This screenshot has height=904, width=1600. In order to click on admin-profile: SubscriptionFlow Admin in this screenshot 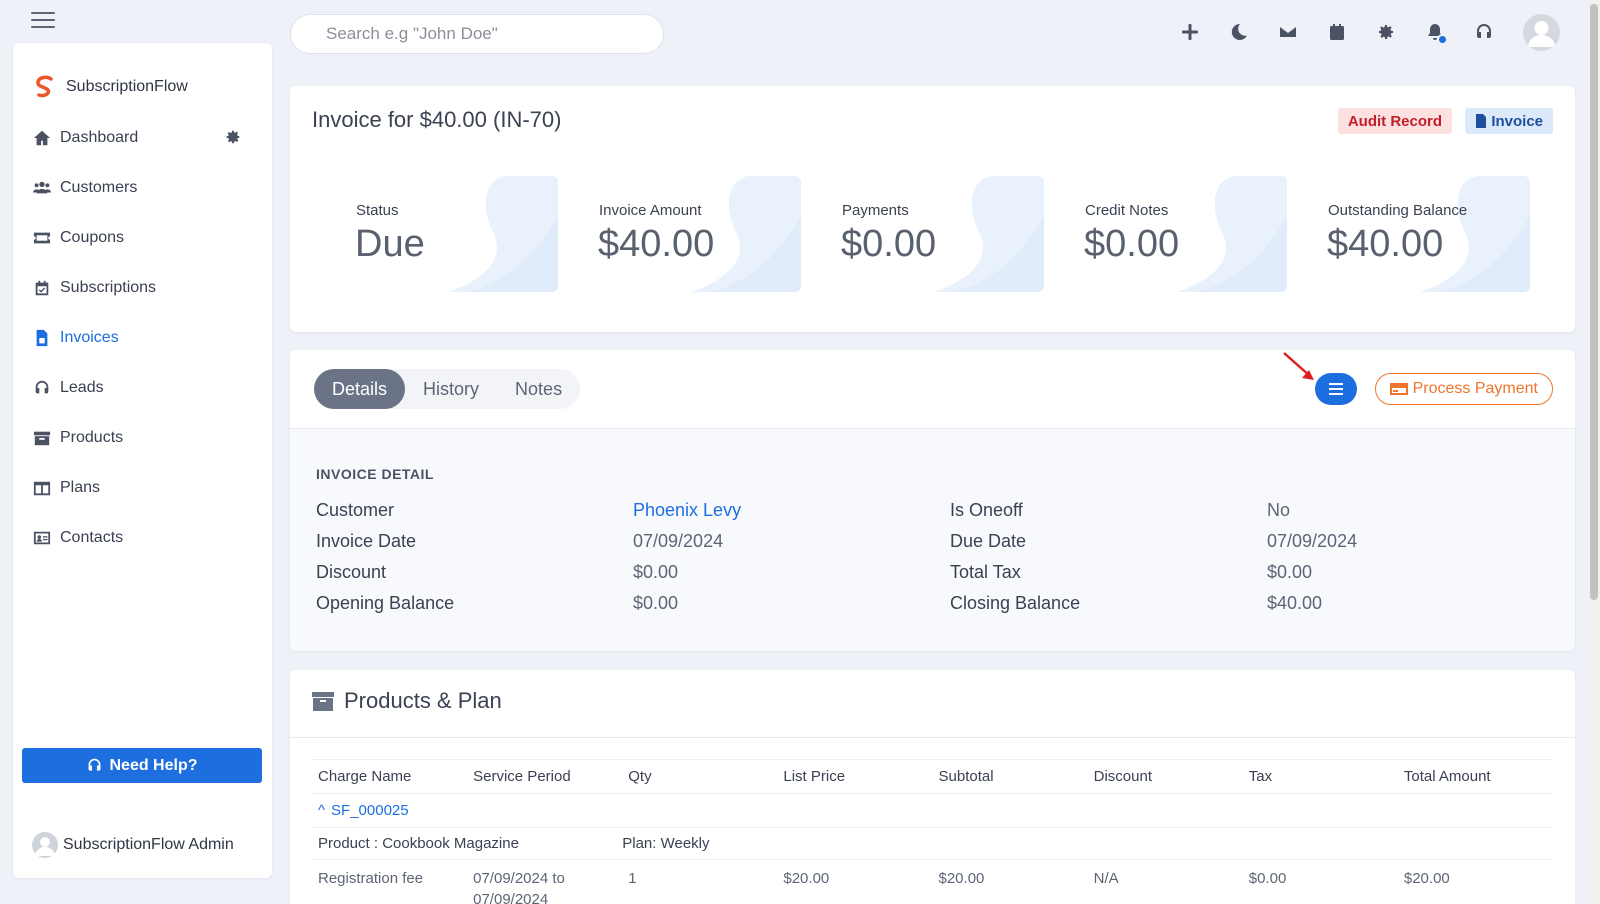, I will do `click(133, 845)`.